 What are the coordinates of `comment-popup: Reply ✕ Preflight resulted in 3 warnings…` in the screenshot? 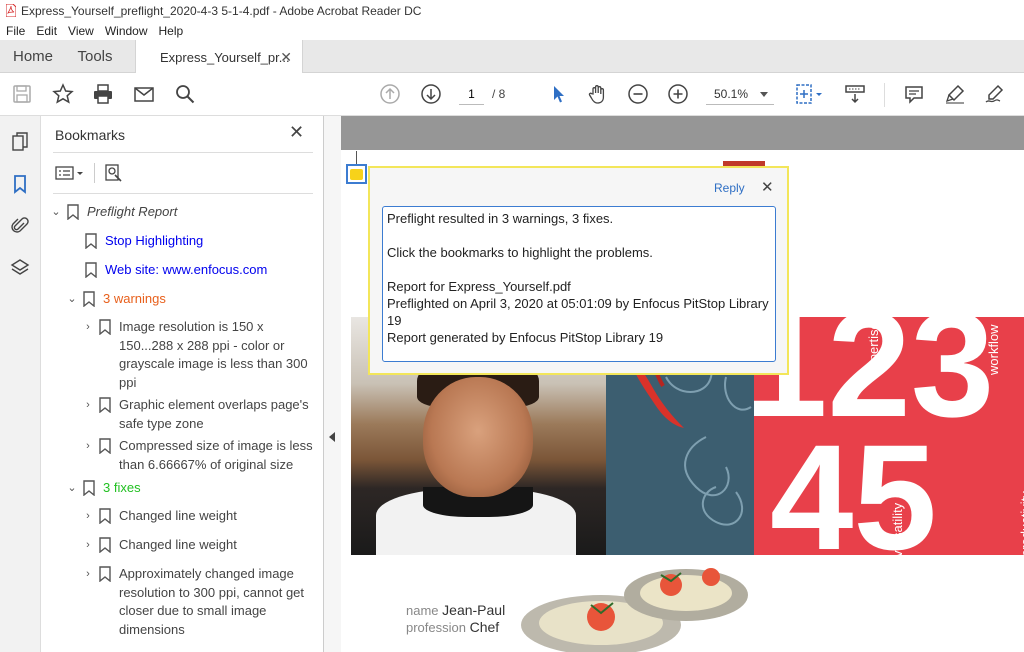 It's located at (578, 270).